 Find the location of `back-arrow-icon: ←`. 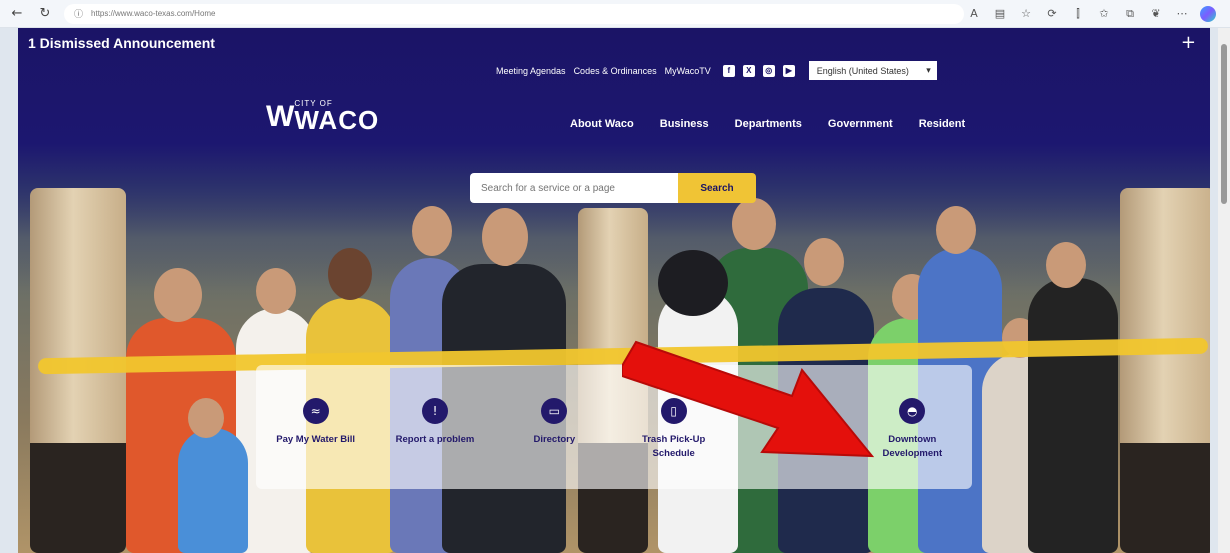

back-arrow-icon: ← is located at coordinates (17, 14).